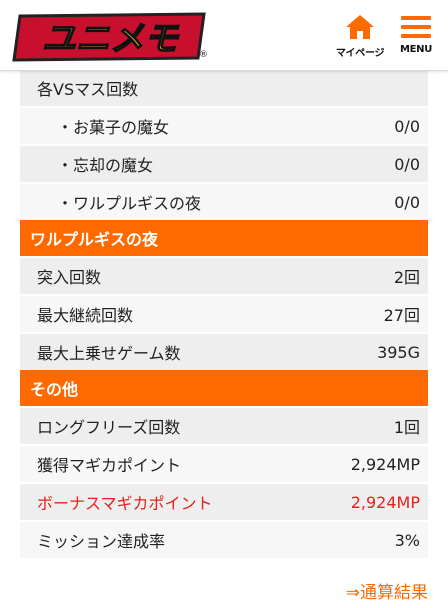 This screenshot has width=448, height=608. Describe the element at coordinates (416, 27) in the screenshot. I see `hamburger-menu-icon` at that location.